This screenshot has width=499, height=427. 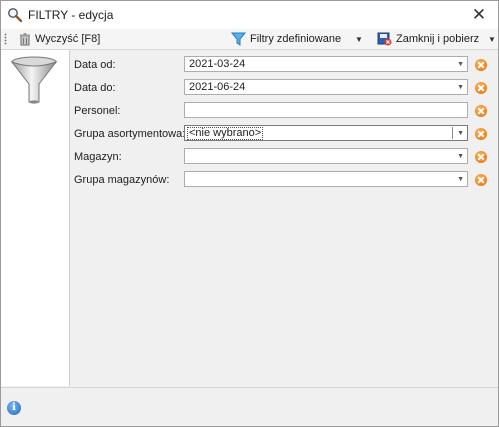 What do you see at coordinates (479, 15) in the screenshot?
I see `close-button: ✕` at bounding box center [479, 15].